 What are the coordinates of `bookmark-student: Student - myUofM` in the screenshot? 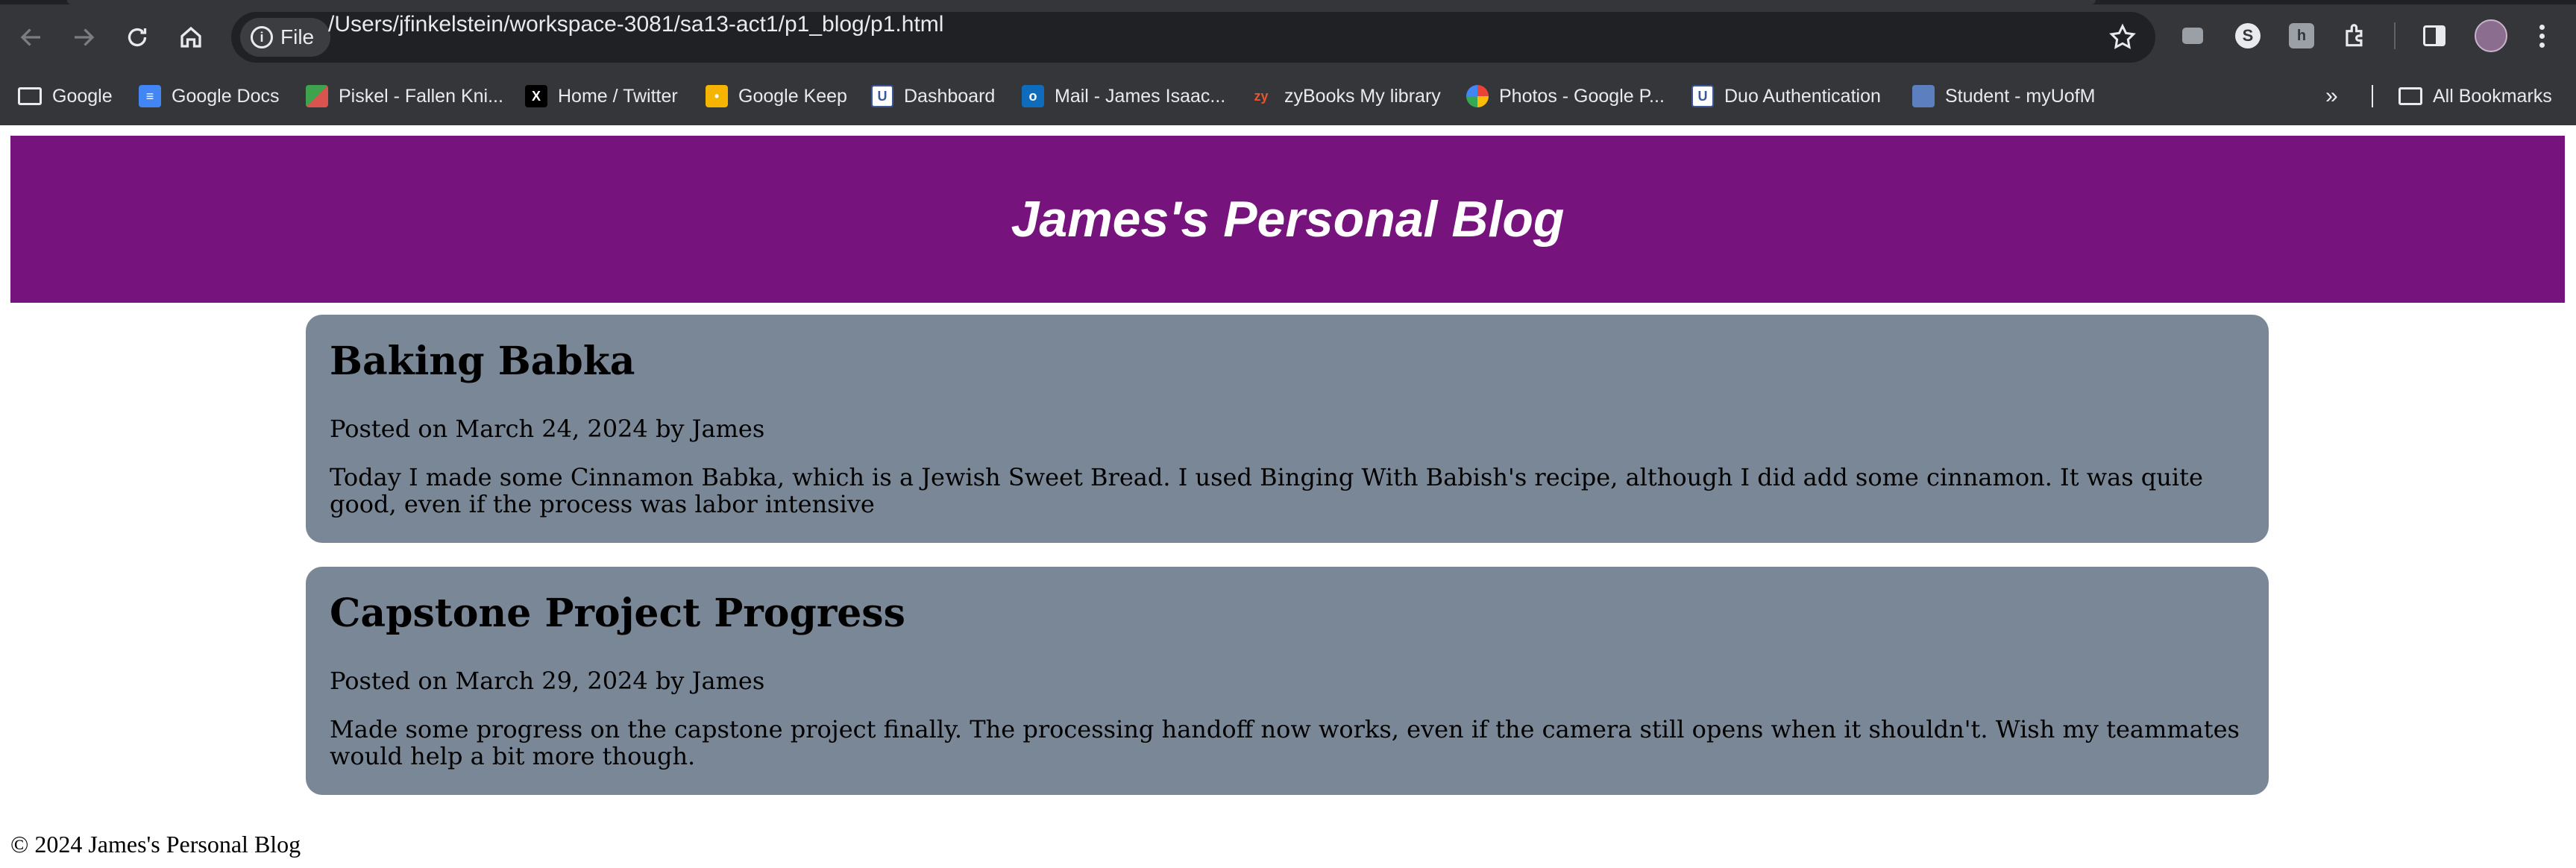 It's located at (2004, 96).